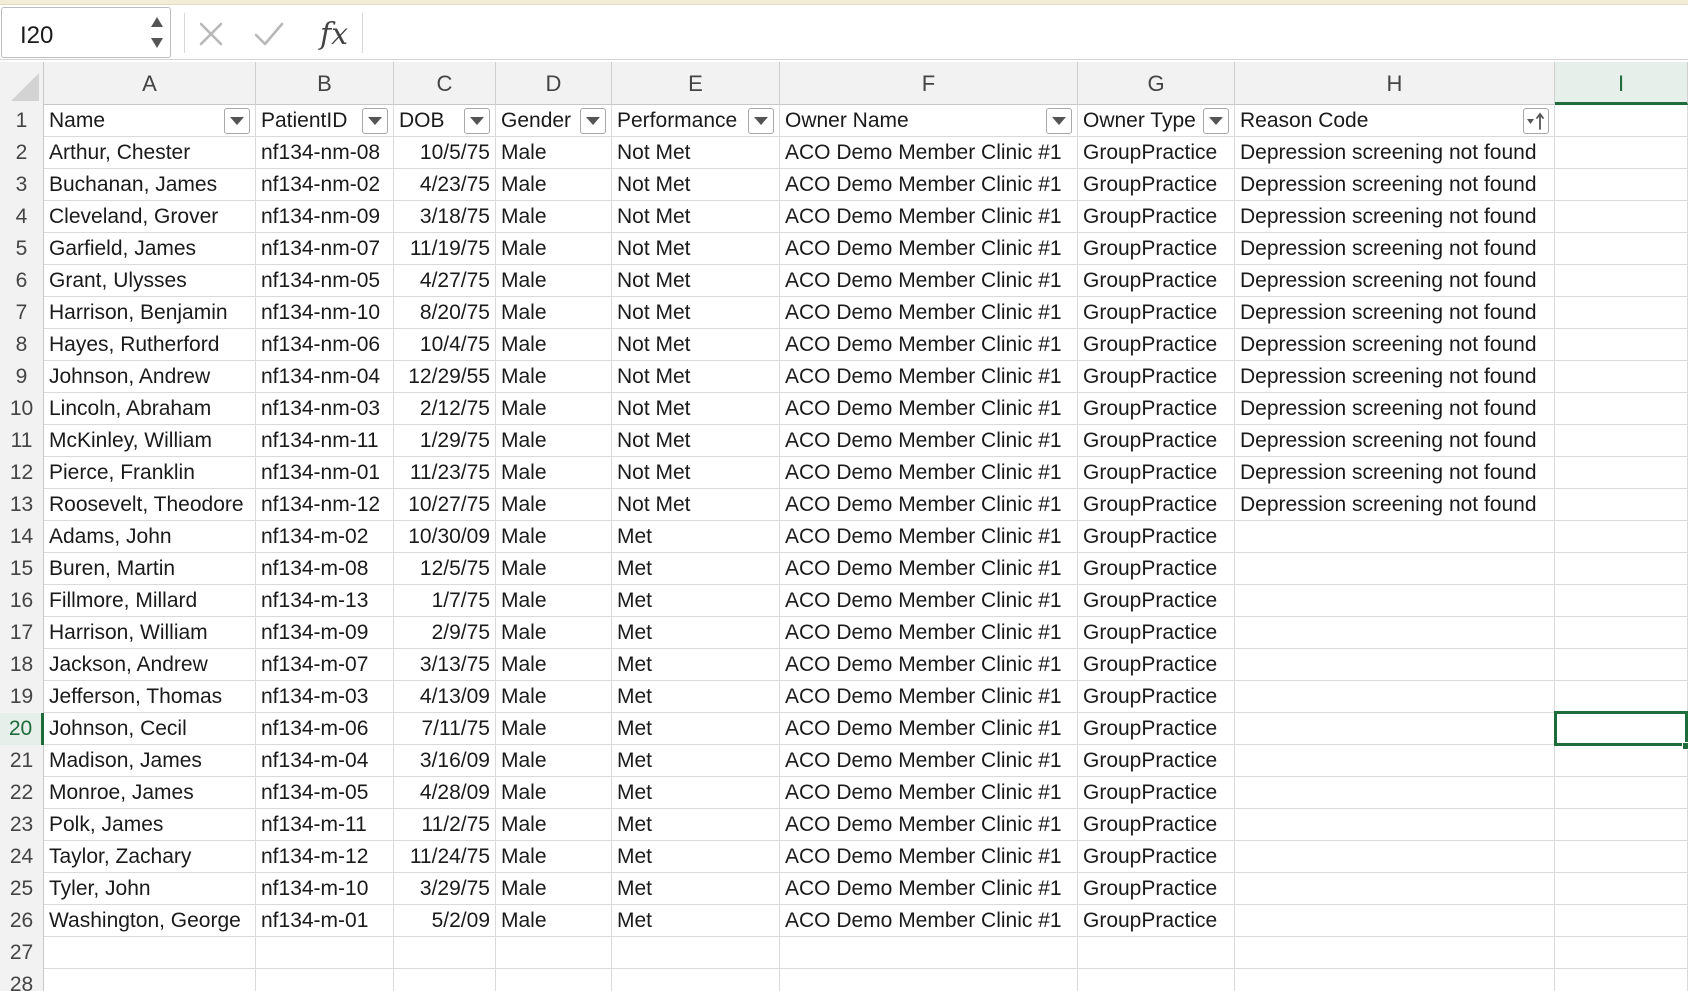 This screenshot has width=1688, height=991. Describe the element at coordinates (269, 34) in the screenshot. I see `check-icon` at that location.